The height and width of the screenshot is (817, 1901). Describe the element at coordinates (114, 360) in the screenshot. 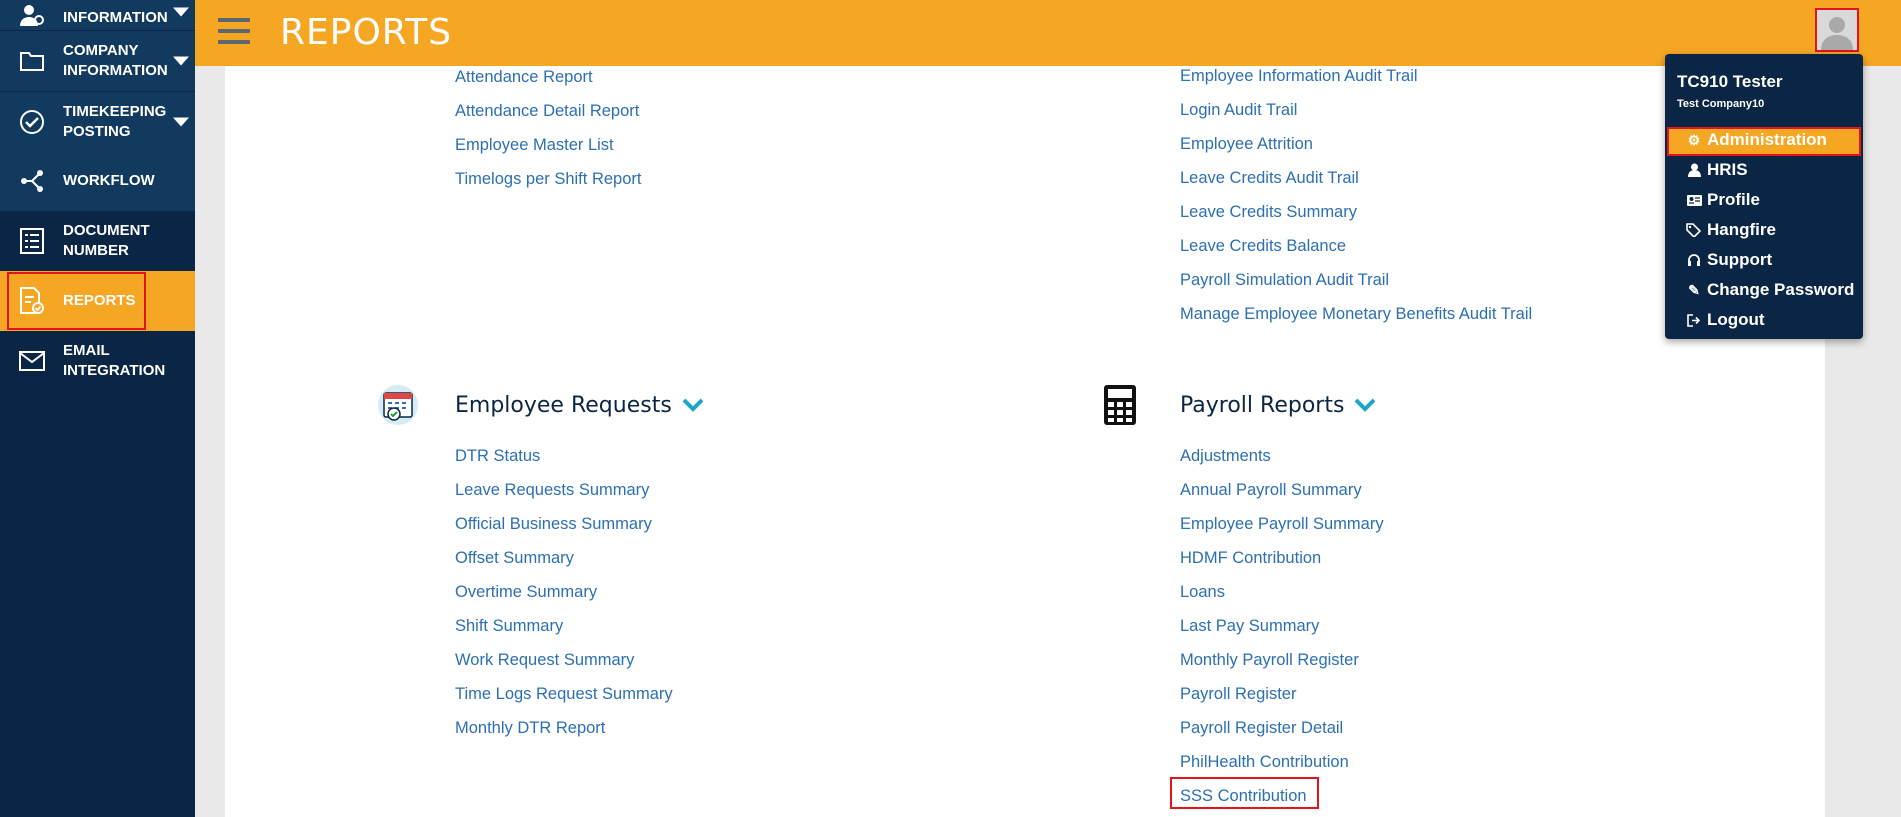

I see `sidebar-item-label: EMAIL INTEGRATION` at that location.